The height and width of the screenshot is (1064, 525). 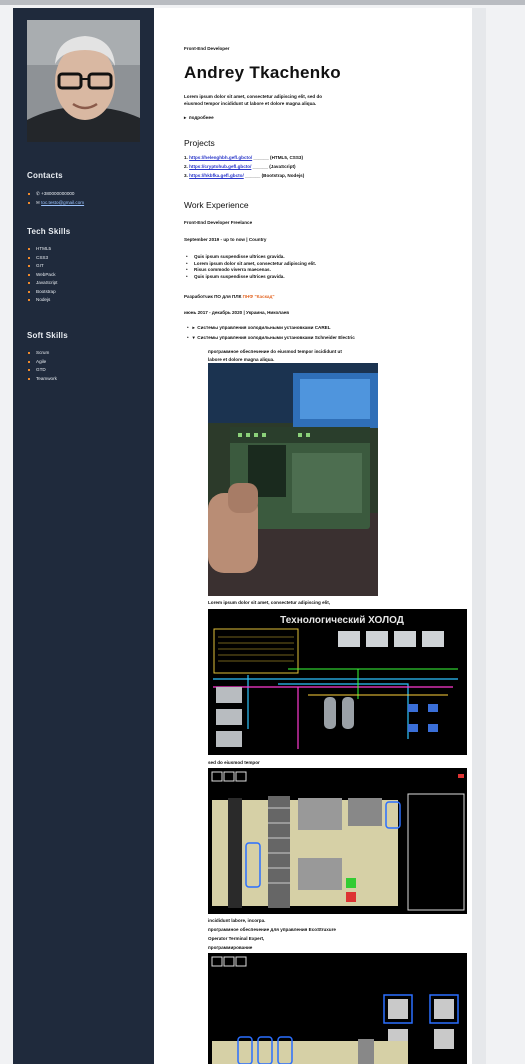 I want to click on tech-skills-heading: Tech Skills, so click(x=49, y=231).